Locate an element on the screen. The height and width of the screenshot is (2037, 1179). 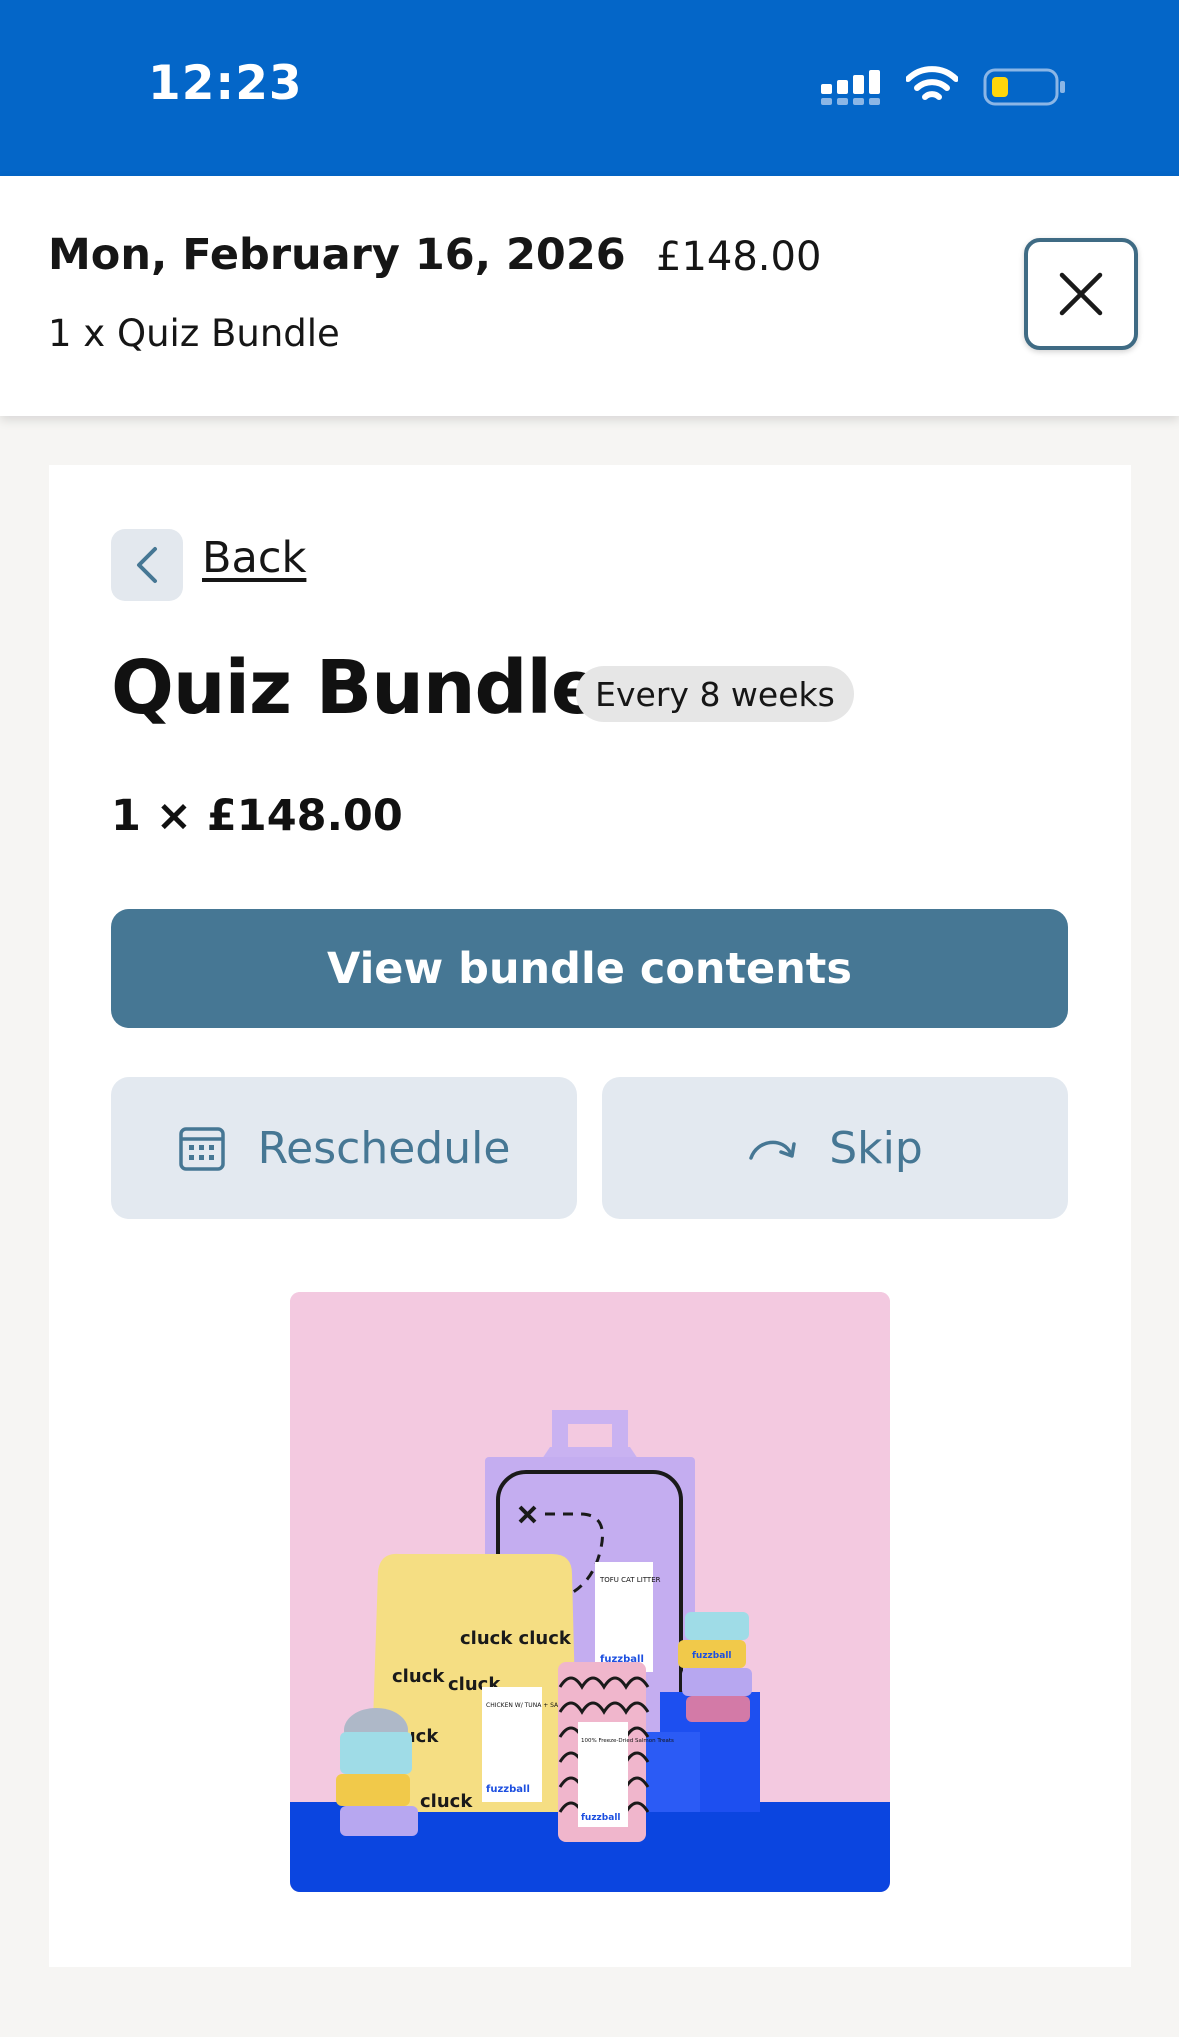
frequency-badge: Every 8 weeks is located at coordinates (715, 694).